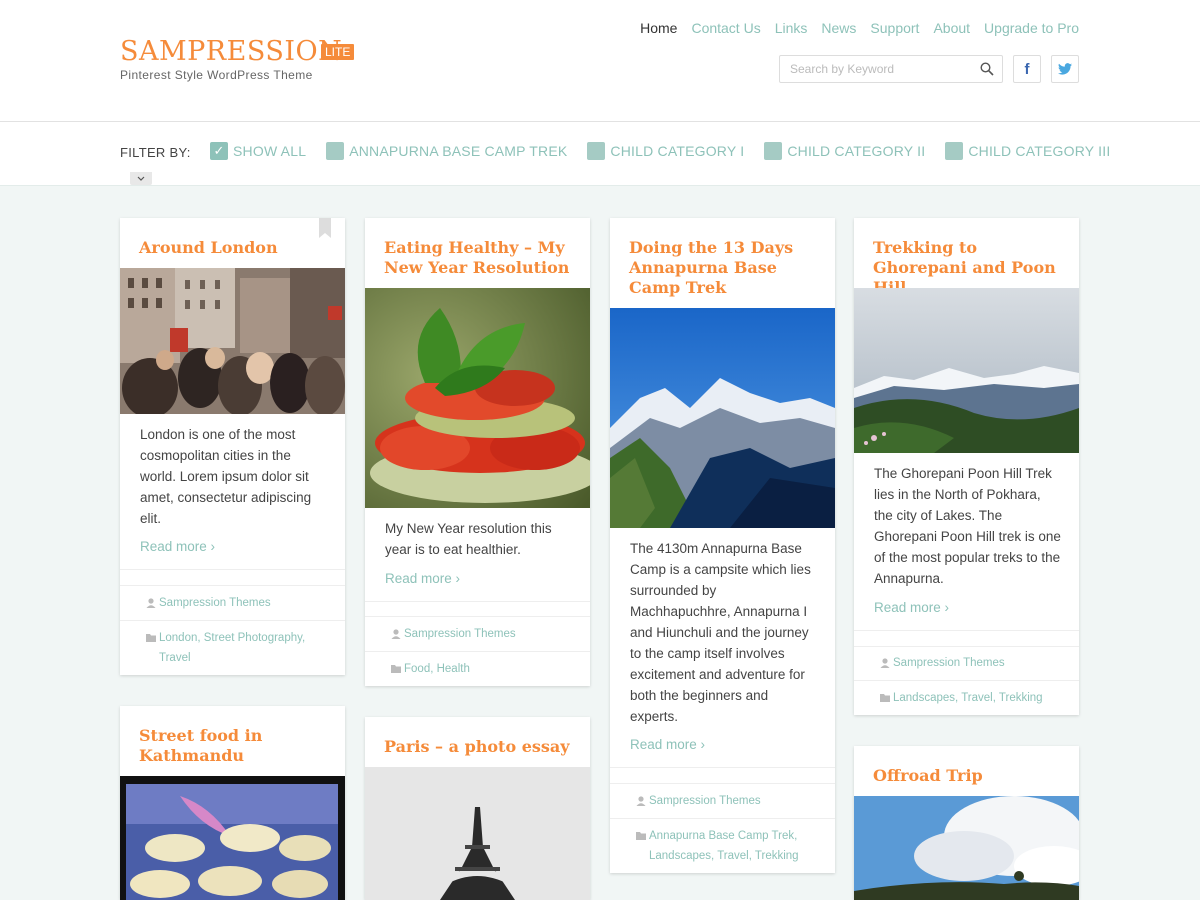 The width and height of the screenshot is (1200, 900). I want to click on bookmark-icon, so click(325, 228).